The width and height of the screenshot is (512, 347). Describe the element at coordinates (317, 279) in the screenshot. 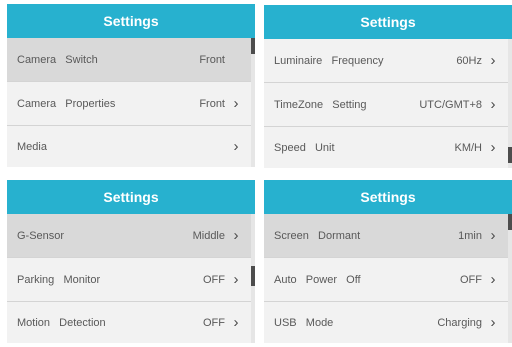

I see `row-label: Auto Power Off` at that location.